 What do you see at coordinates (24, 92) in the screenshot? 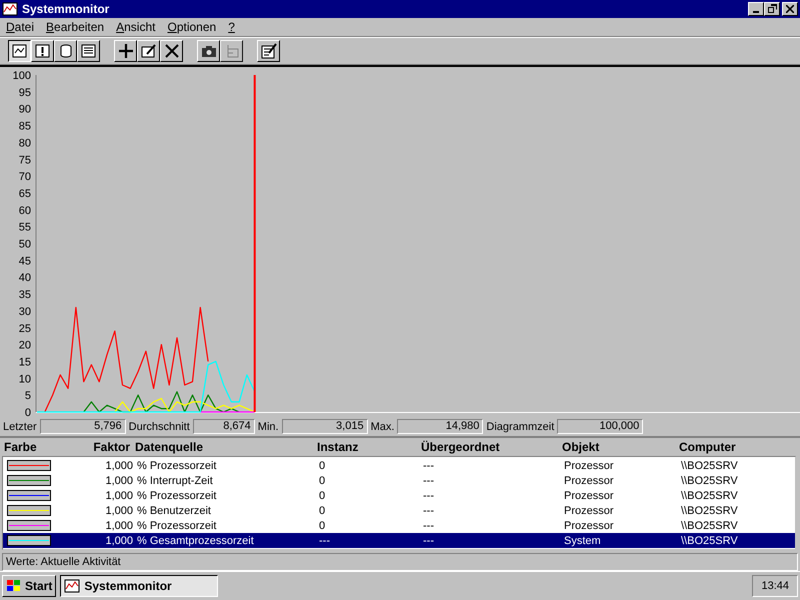
I see `y-tick-label: 95` at bounding box center [24, 92].